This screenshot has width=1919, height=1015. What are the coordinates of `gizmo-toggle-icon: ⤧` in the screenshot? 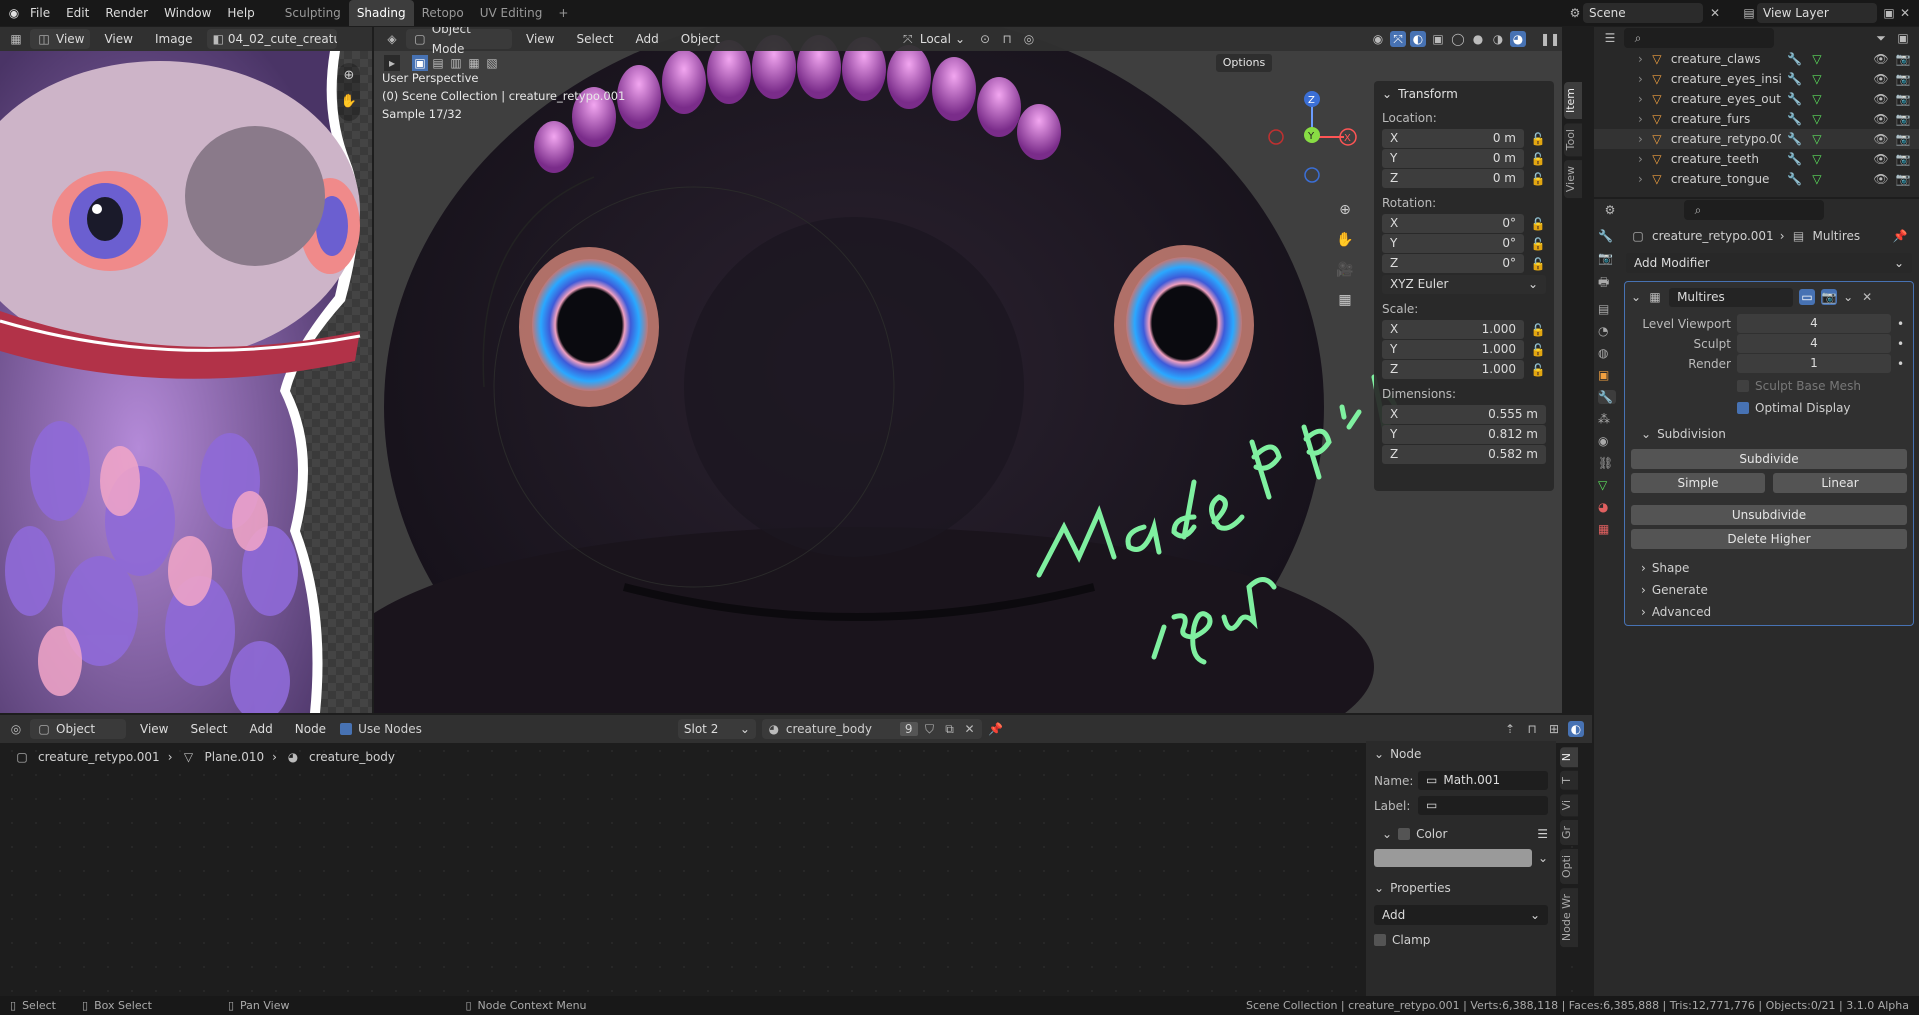 It's located at (1398, 39).